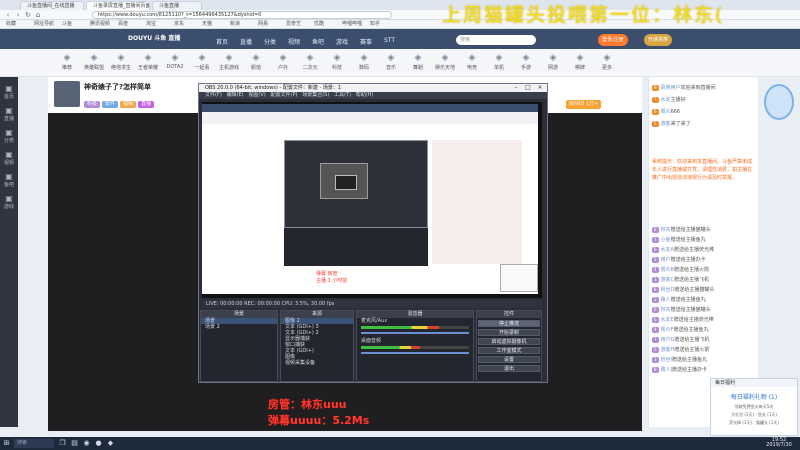 The height and width of the screenshot is (450, 800). I want to click on taskbar-search: 搜索, so click(34, 443).